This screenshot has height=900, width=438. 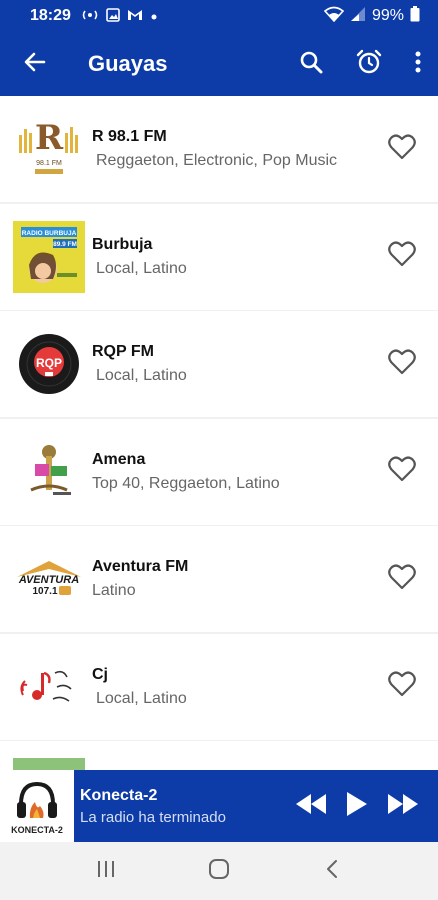 I want to click on fast-forward-button, so click(x=403, y=806).